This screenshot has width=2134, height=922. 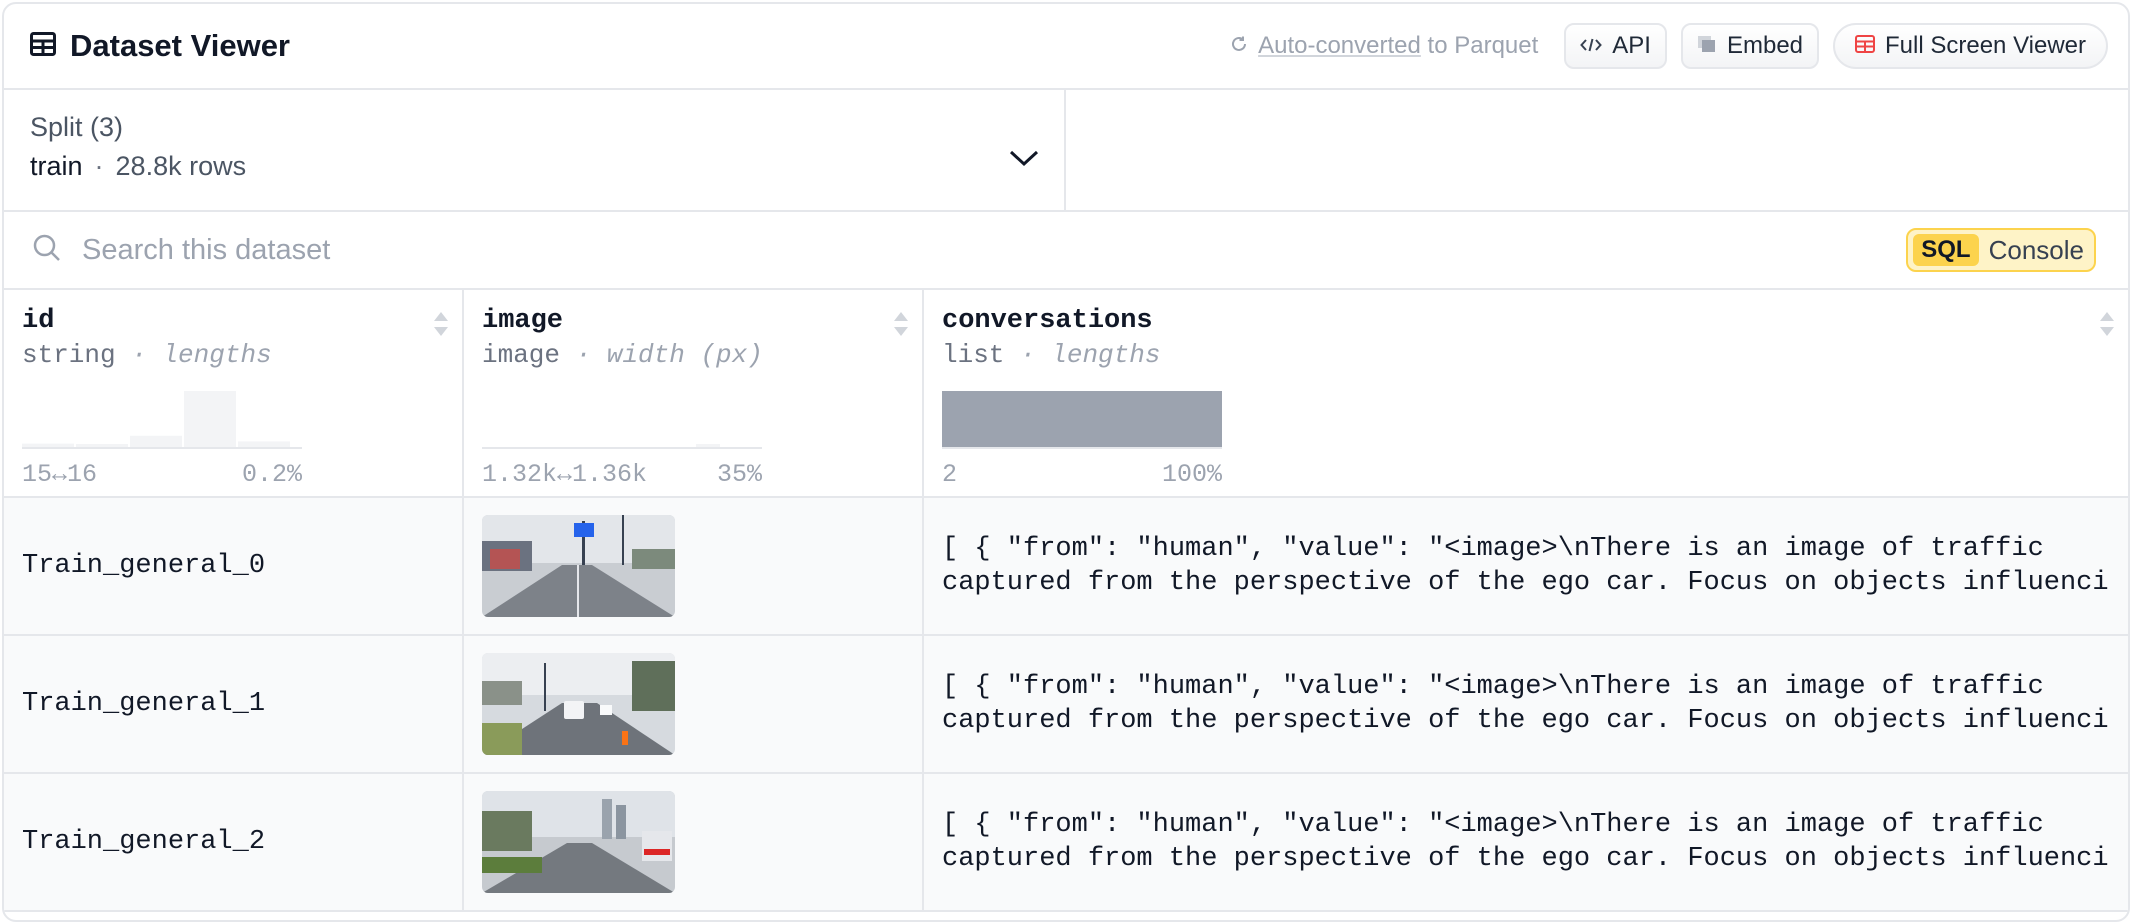 What do you see at coordinates (47, 250) in the screenshot?
I see `search-icon` at bounding box center [47, 250].